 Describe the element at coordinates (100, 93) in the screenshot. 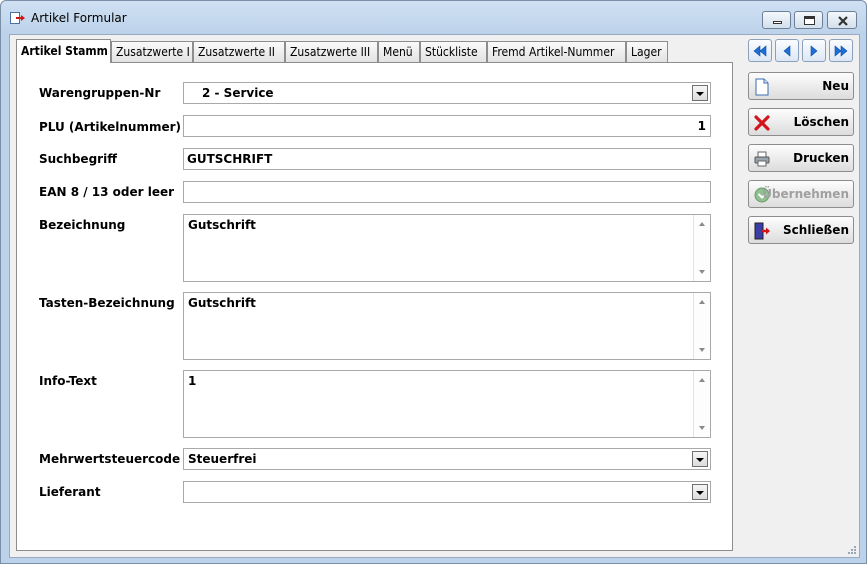

I see `warengruppe-label: Warengruppen-Nr` at that location.